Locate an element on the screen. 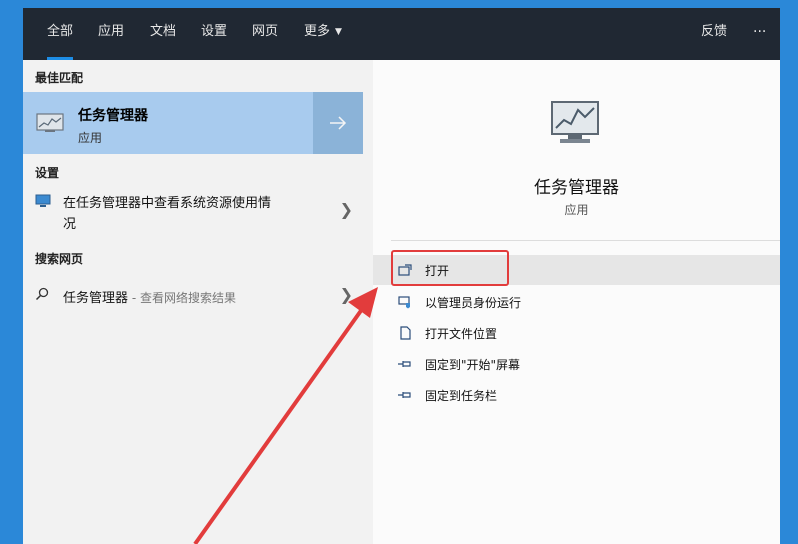  tab-all-label: 全部 is located at coordinates (60, 31).